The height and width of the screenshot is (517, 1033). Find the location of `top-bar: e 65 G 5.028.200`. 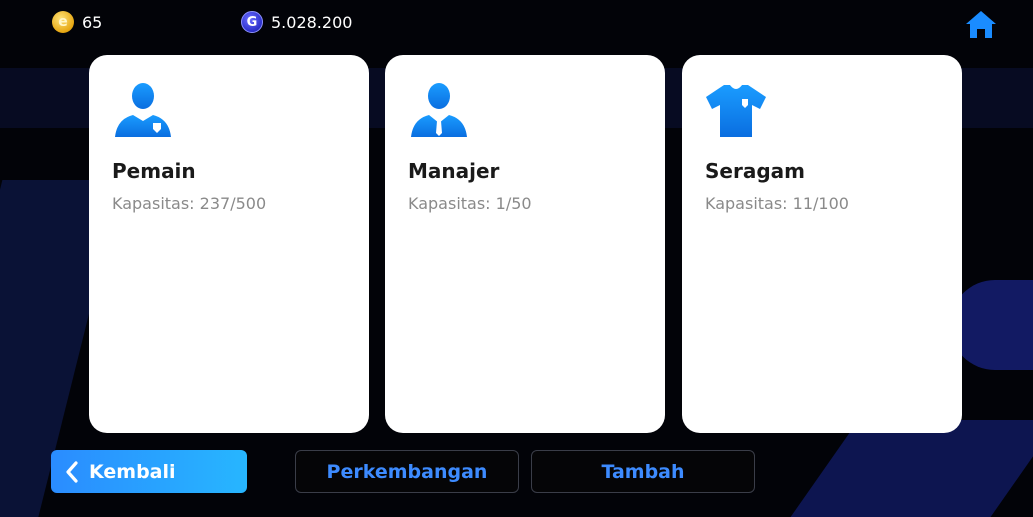

top-bar: e 65 G 5.028.200 is located at coordinates (516, 22).